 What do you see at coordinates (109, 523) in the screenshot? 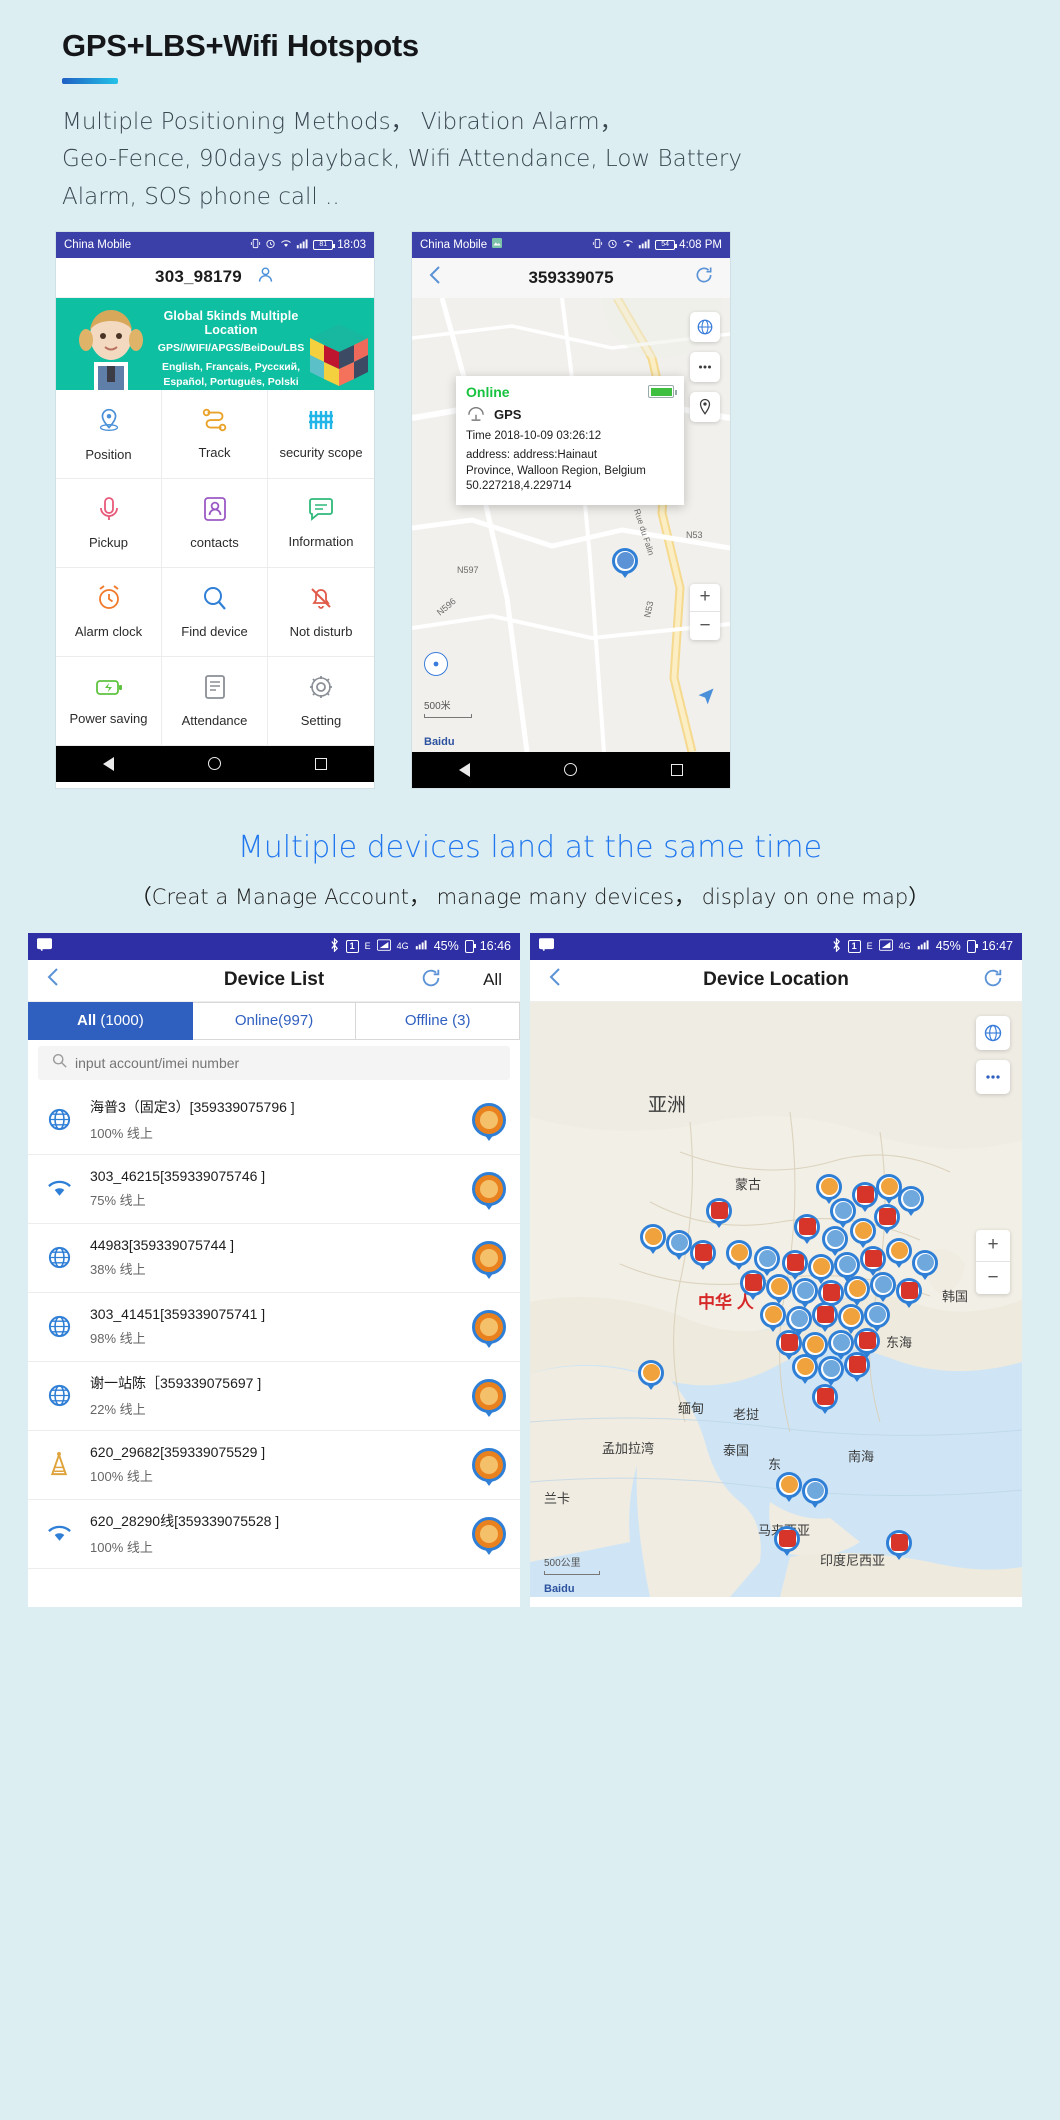
I see `grid-cell-pickup: Pickup` at bounding box center [109, 523].